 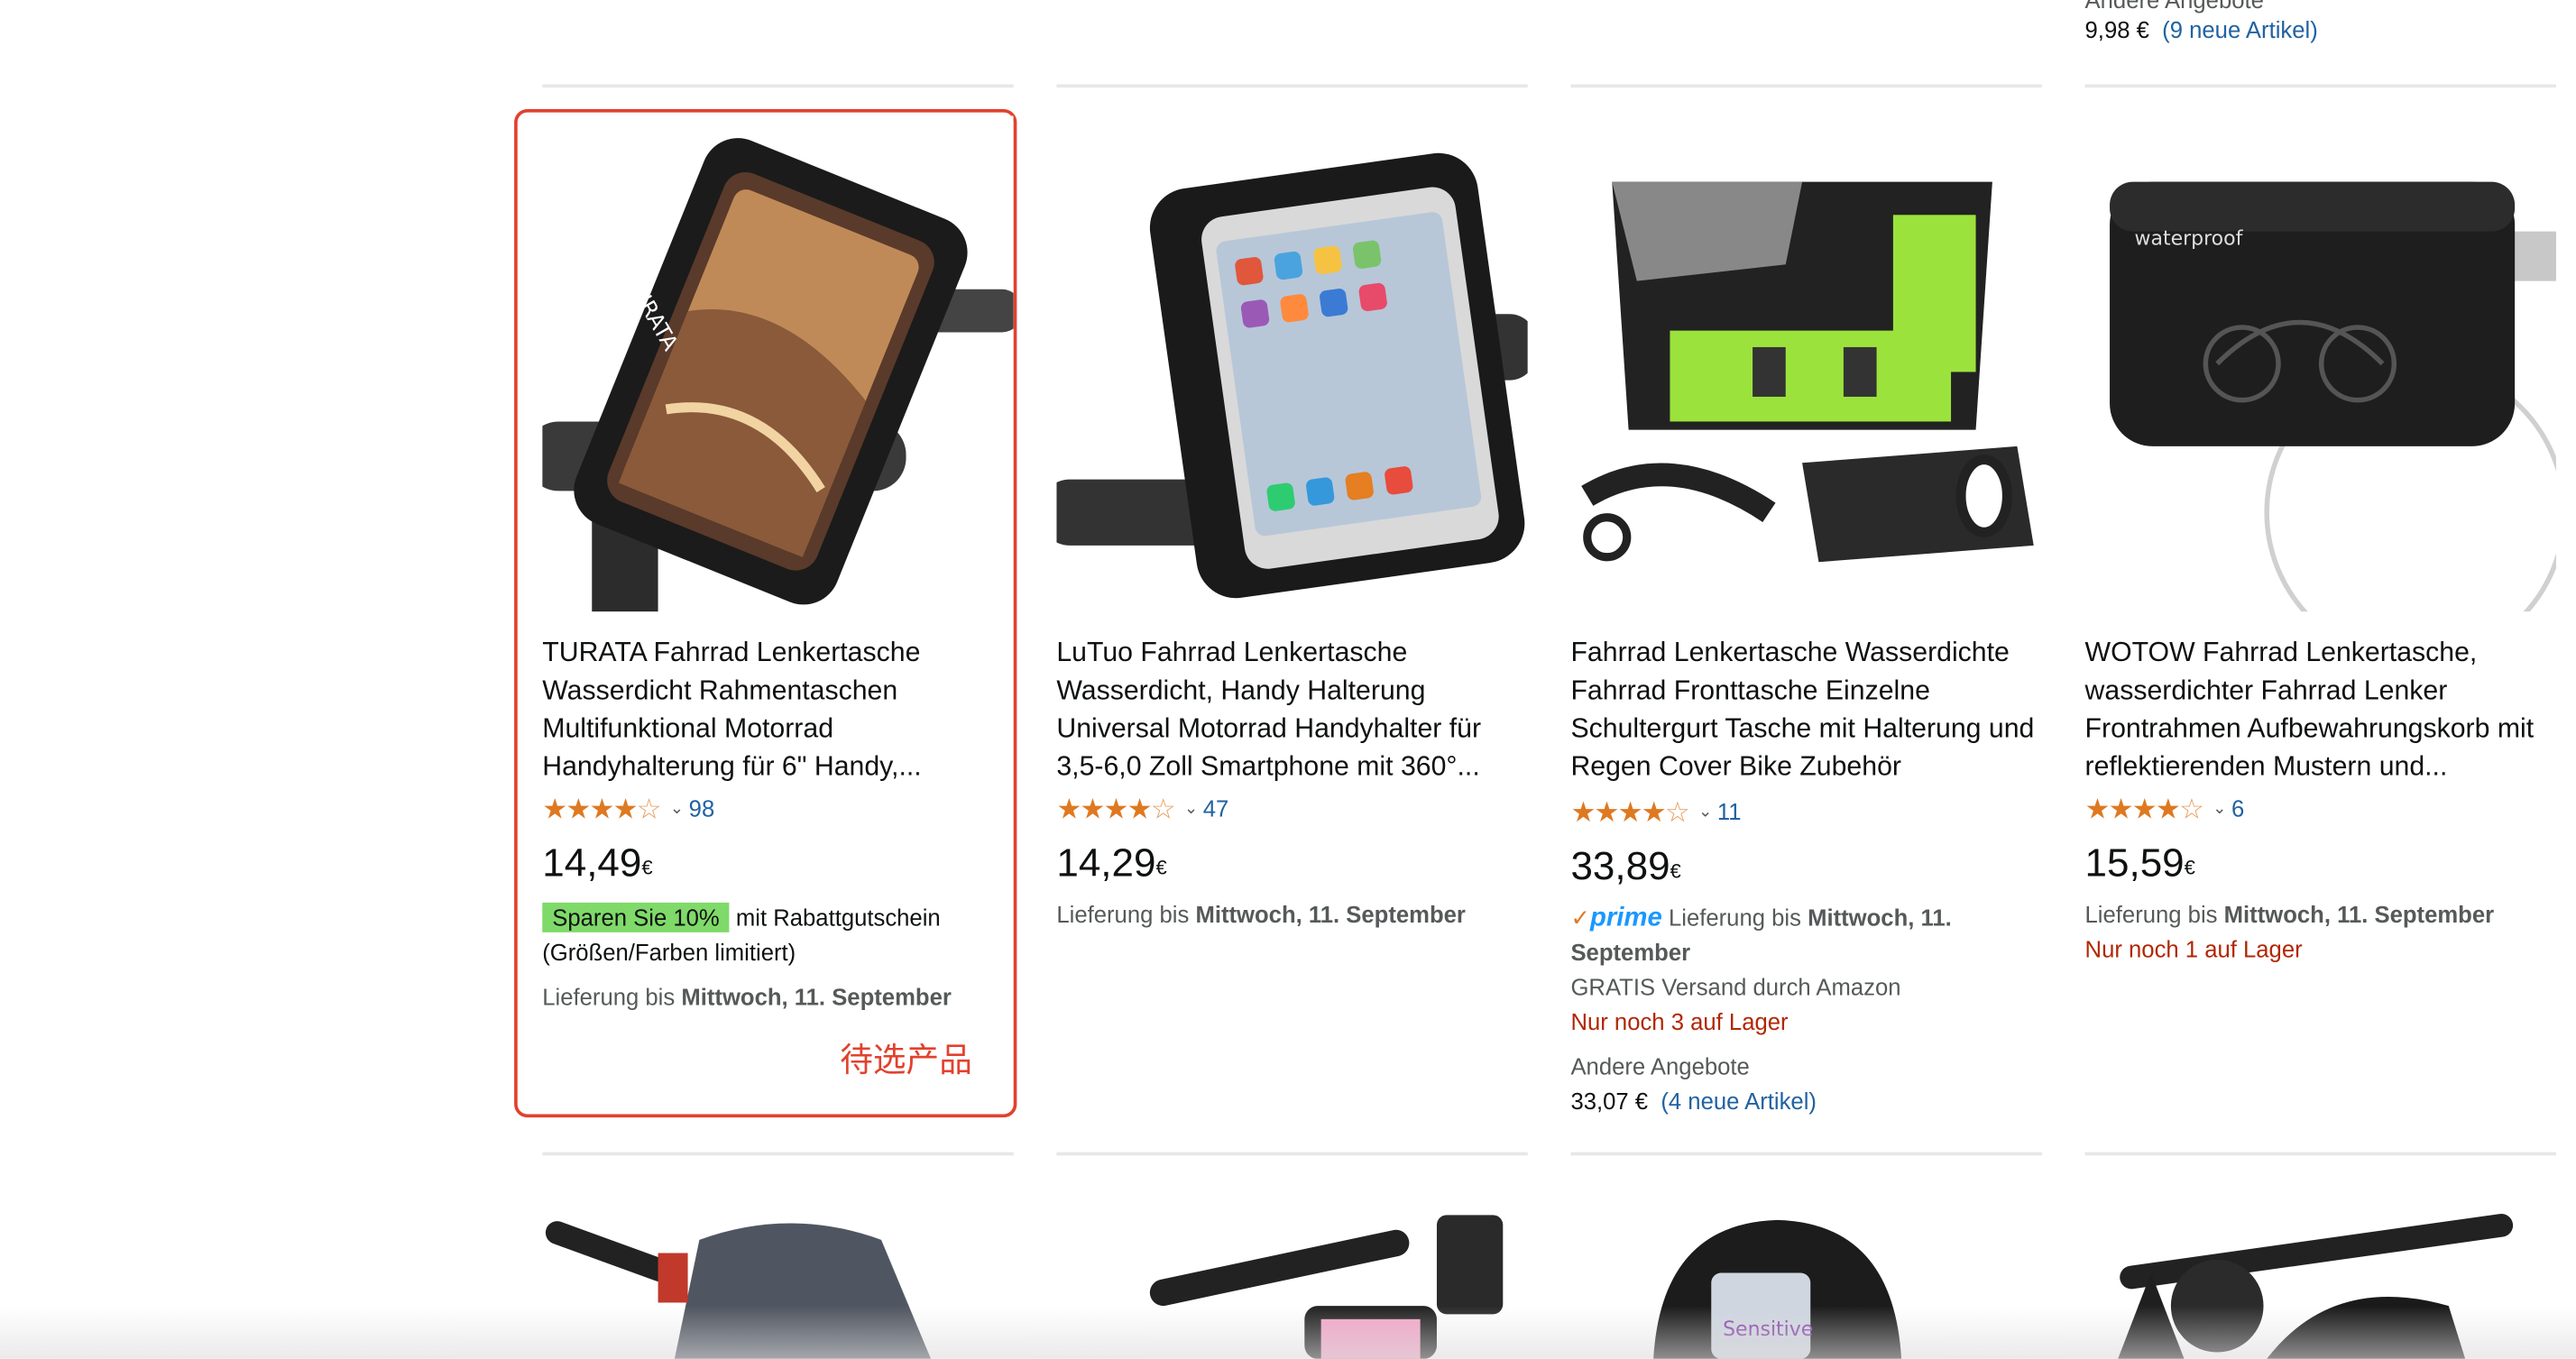 What do you see at coordinates (1805, 812) in the screenshot?
I see `rating-stars: ★★★★ ☆ ⌄ 11` at bounding box center [1805, 812].